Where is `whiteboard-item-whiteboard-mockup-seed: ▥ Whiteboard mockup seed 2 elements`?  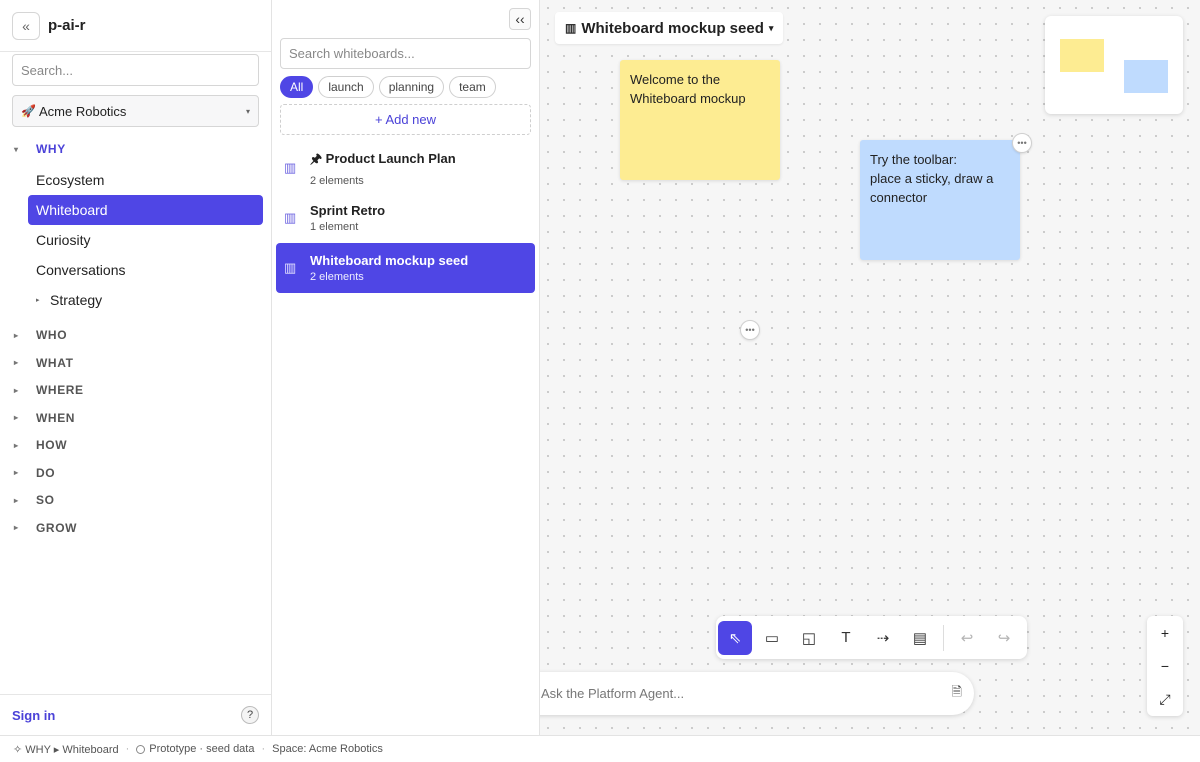
whiteboard-item-whiteboard-mockup-seed: ▥ Whiteboard mockup seed 2 elements is located at coordinates (405, 268).